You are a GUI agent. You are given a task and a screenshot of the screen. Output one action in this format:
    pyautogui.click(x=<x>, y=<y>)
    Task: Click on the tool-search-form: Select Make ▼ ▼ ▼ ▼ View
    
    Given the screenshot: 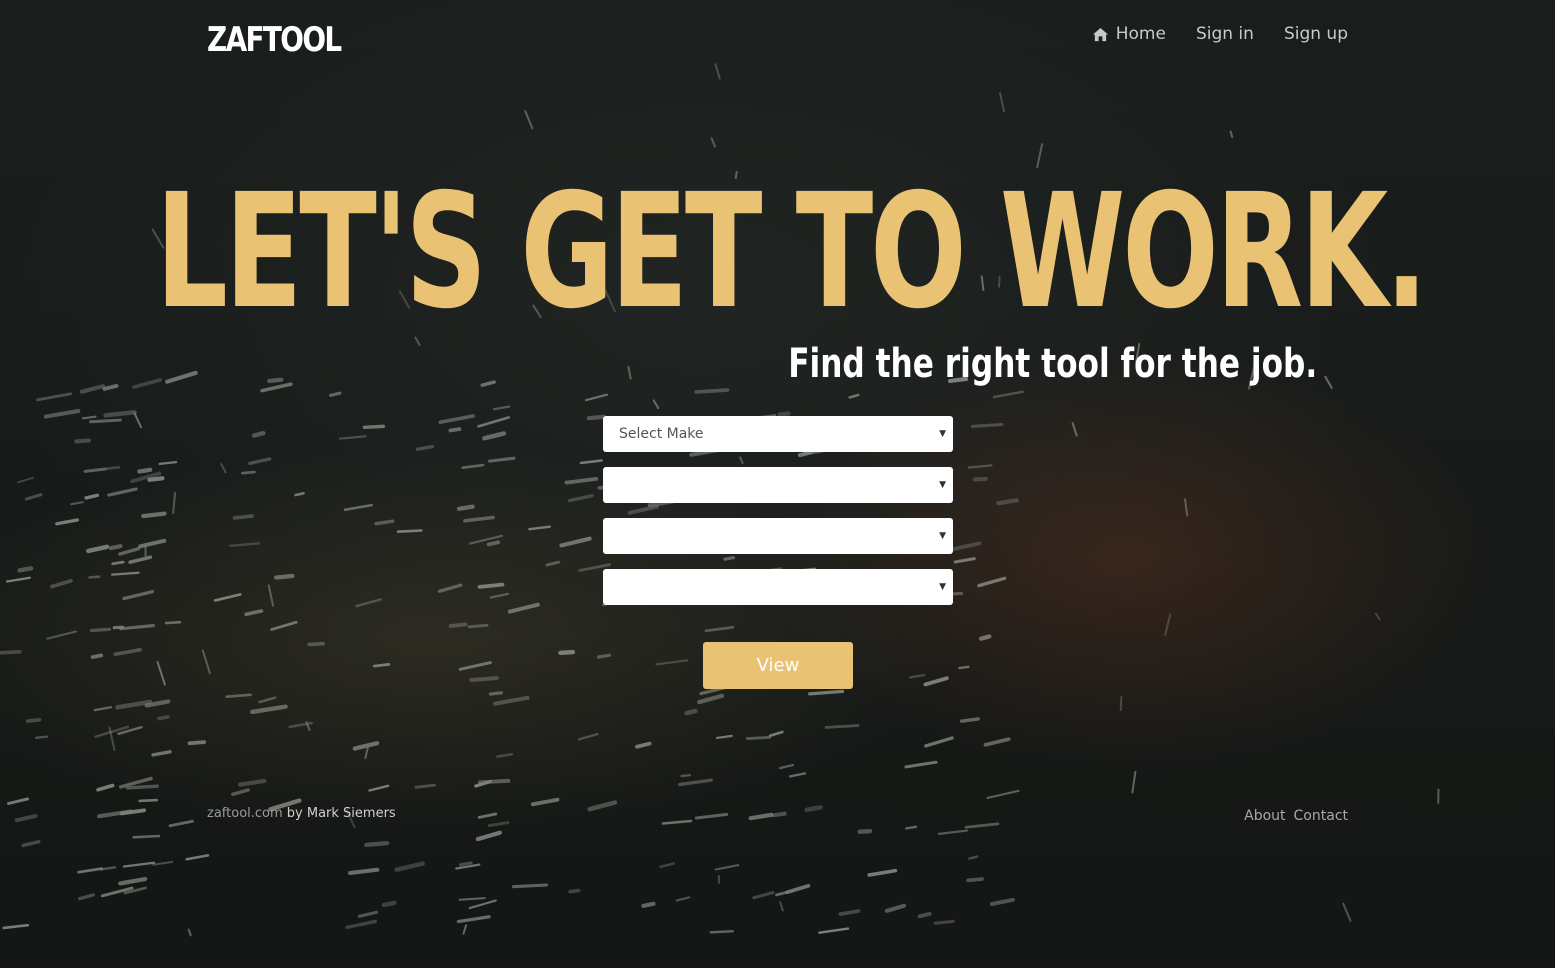 What is the action you would take?
    pyautogui.click(x=778, y=552)
    